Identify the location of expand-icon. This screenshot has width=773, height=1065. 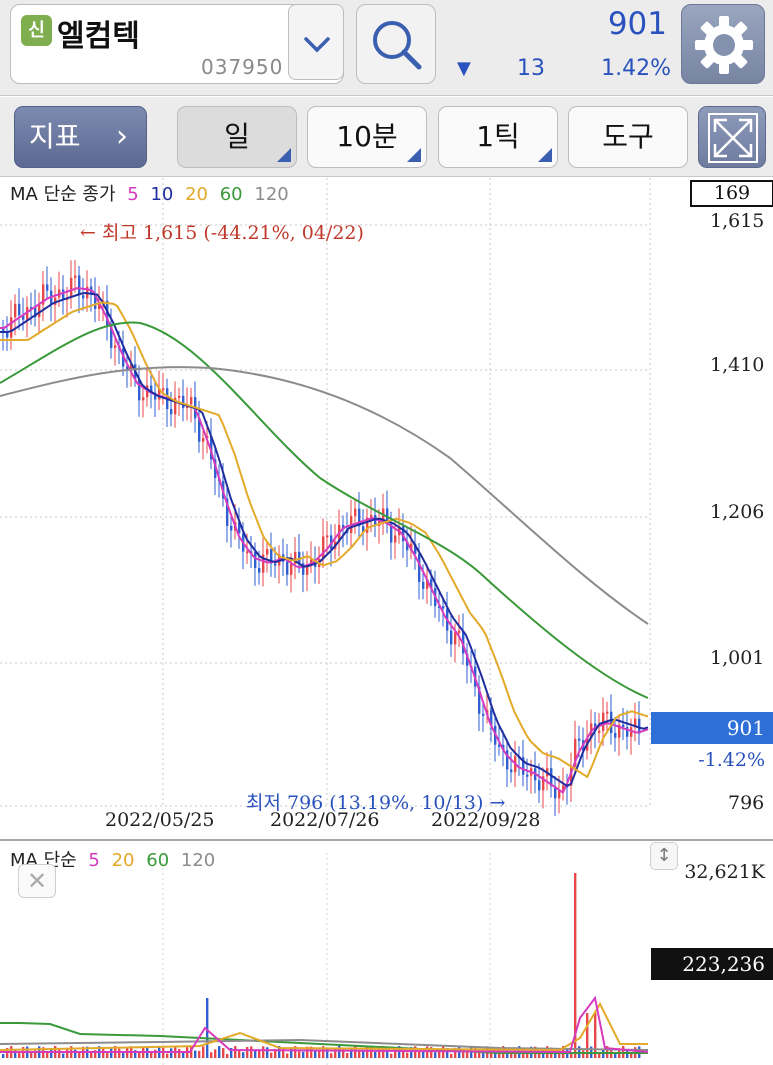
(733, 138).